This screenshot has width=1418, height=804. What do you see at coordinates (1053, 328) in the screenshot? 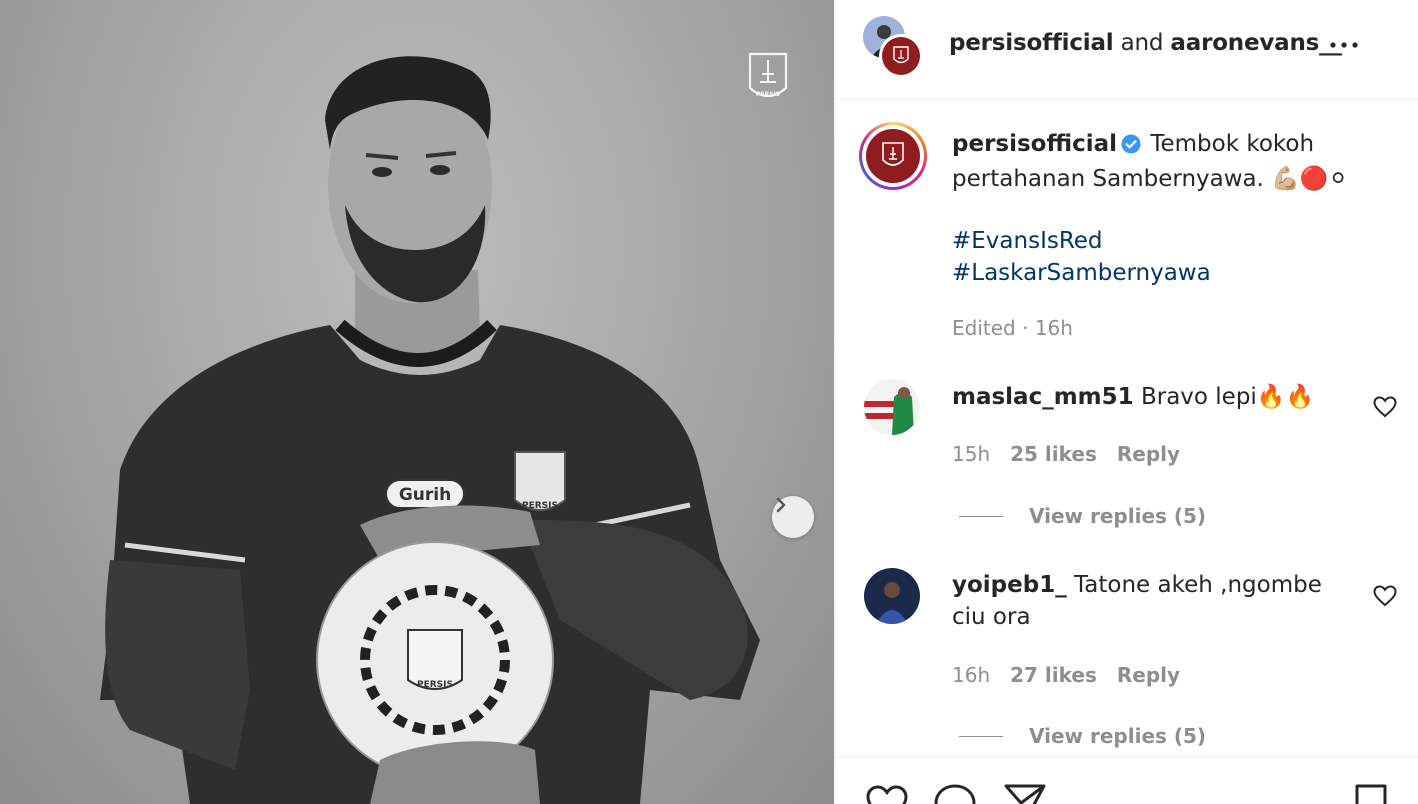
I see `caption-time: 16h` at bounding box center [1053, 328].